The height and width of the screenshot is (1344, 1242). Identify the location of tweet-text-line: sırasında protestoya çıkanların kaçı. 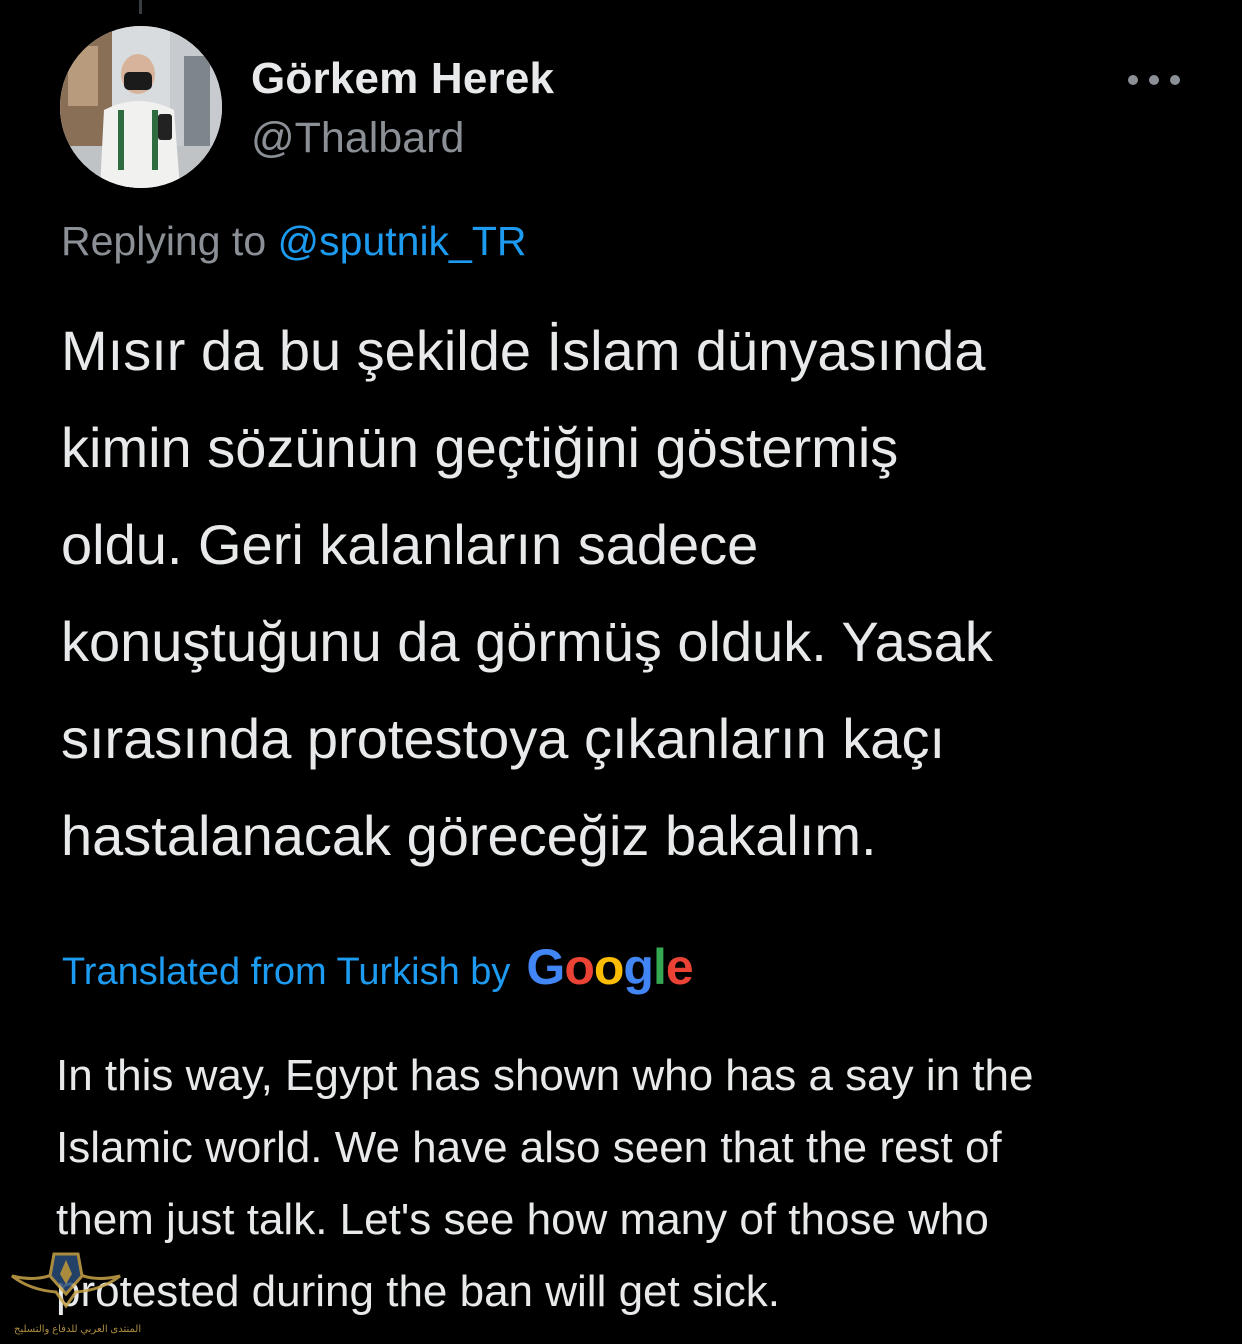
(503, 738).